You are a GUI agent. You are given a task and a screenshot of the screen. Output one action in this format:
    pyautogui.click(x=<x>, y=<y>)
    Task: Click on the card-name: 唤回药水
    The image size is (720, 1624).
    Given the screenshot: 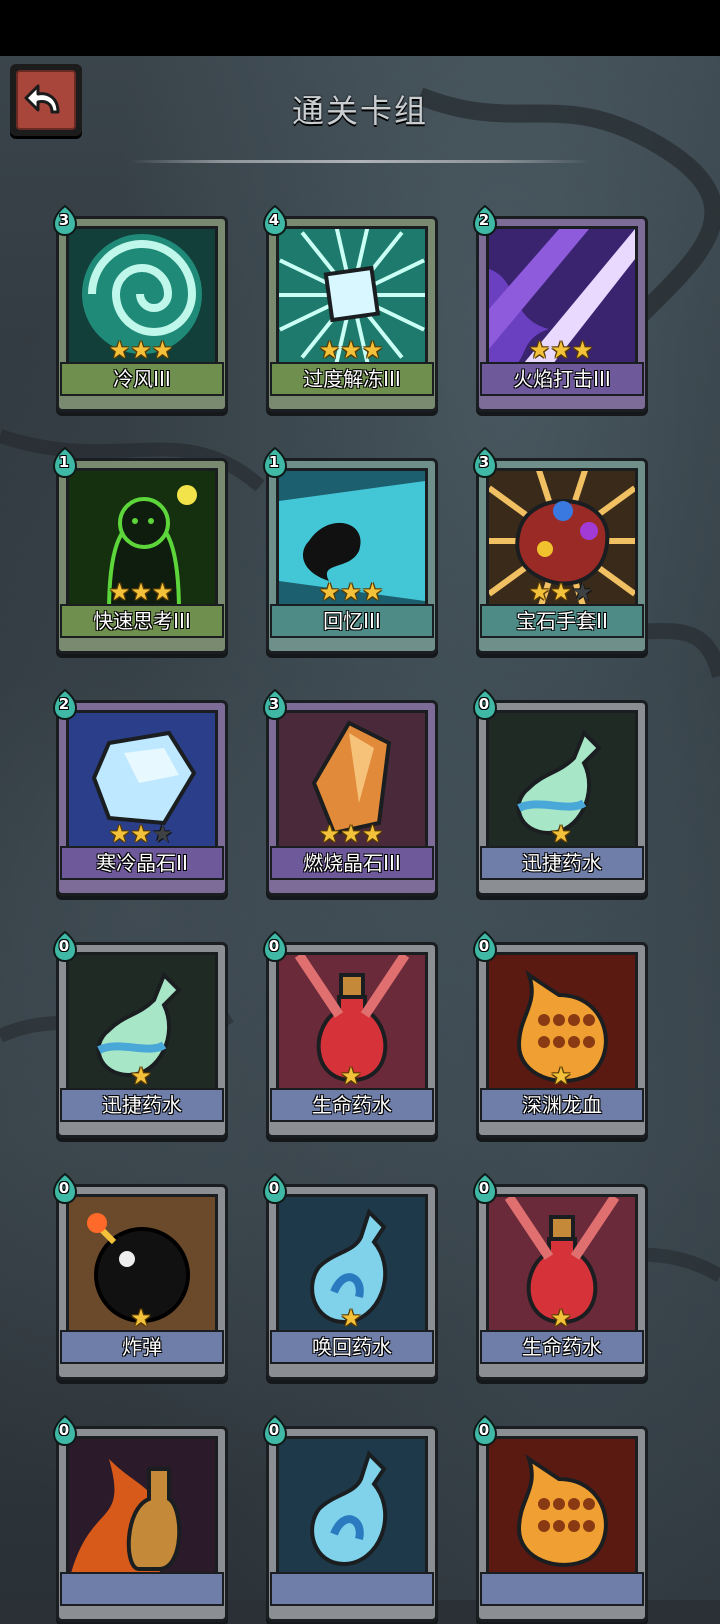 What is the action you would take?
    pyautogui.click(x=352, y=1347)
    